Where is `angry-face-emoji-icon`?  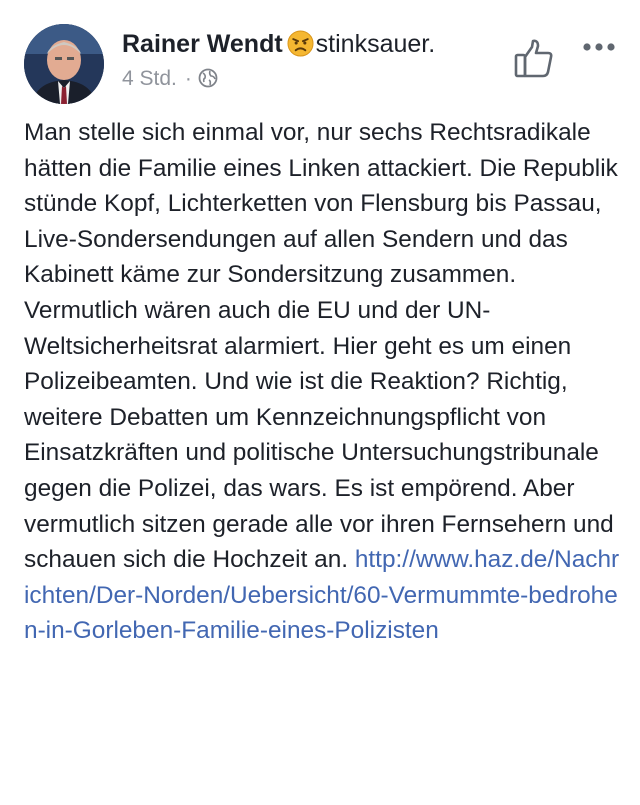
angry-face-emoji-icon is located at coordinates (300, 48).